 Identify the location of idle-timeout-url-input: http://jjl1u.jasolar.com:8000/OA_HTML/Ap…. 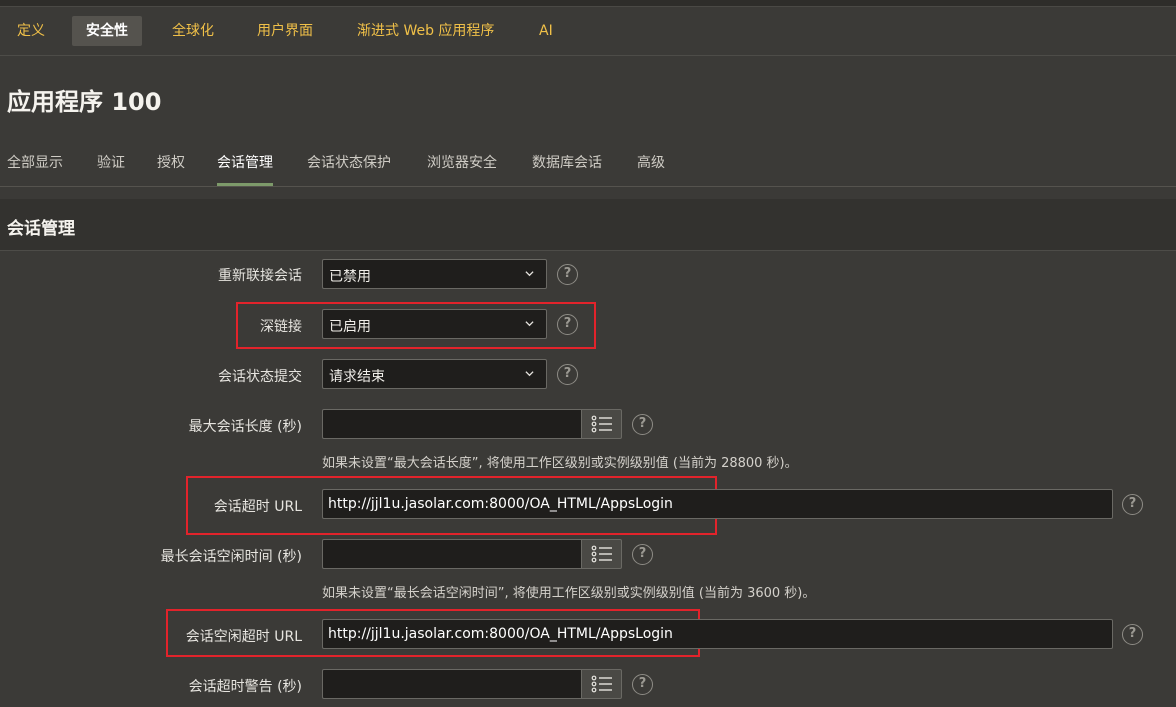
(717, 634).